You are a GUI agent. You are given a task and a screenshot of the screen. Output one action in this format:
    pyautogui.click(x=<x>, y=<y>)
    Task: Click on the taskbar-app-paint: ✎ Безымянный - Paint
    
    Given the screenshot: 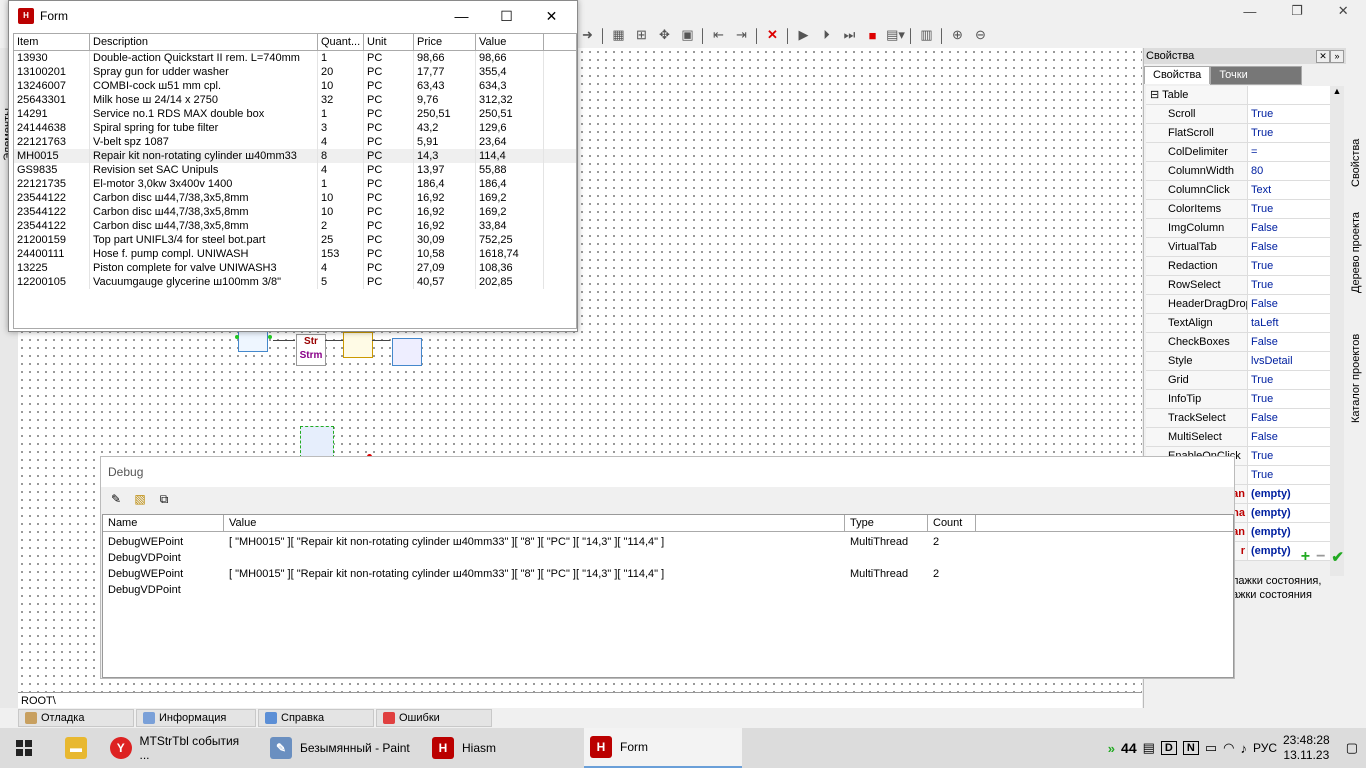 What is the action you would take?
    pyautogui.click(x=343, y=748)
    